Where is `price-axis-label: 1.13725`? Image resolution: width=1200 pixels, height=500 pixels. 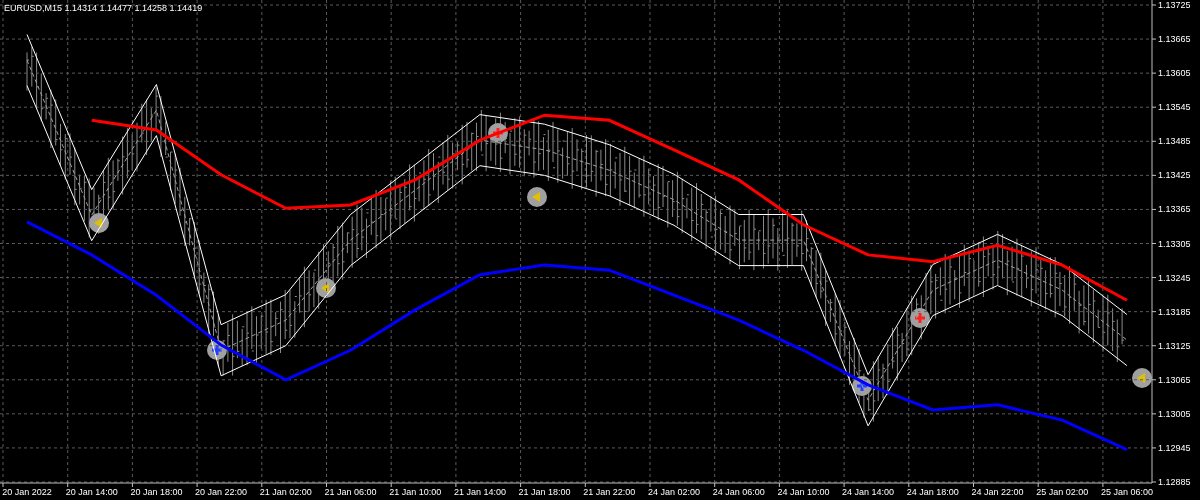
price-axis-label: 1.13725 is located at coordinates (1174, 5).